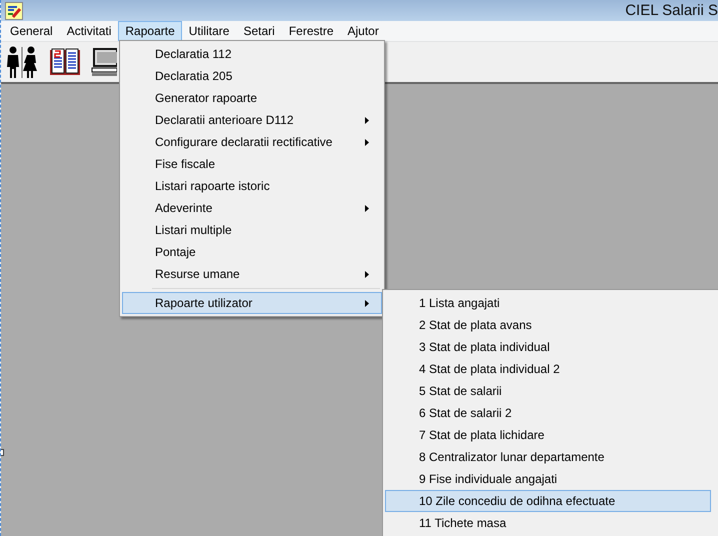 Image resolution: width=718 pixels, height=536 pixels. What do you see at coordinates (548, 457) in the screenshot?
I see `menu-item: 8 Centralizator lunar departamente` at bounding box center [548, 457].